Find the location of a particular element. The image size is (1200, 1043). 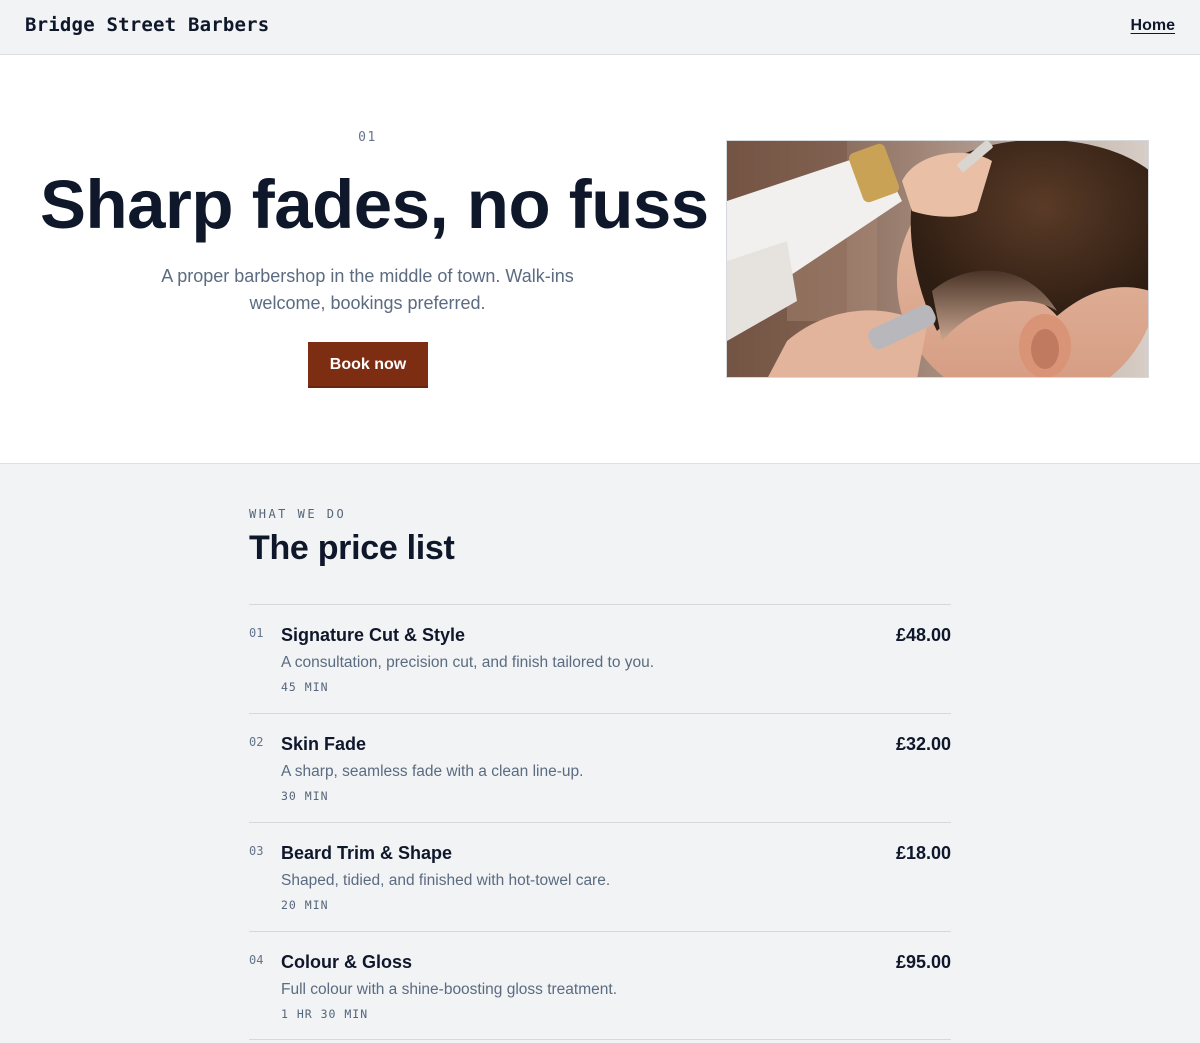

price-item-name: Colour & Gloss is located at coordinates (347, 962).